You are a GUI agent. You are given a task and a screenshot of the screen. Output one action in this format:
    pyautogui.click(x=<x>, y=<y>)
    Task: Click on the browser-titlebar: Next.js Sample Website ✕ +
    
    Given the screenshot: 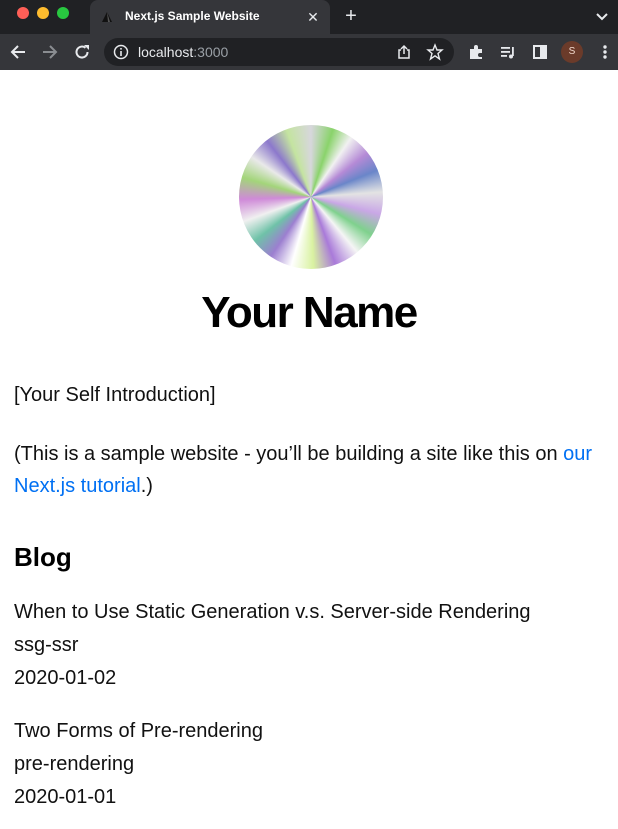 What is the action you would take?
    pyautogui.click(x=309, y=17)
    